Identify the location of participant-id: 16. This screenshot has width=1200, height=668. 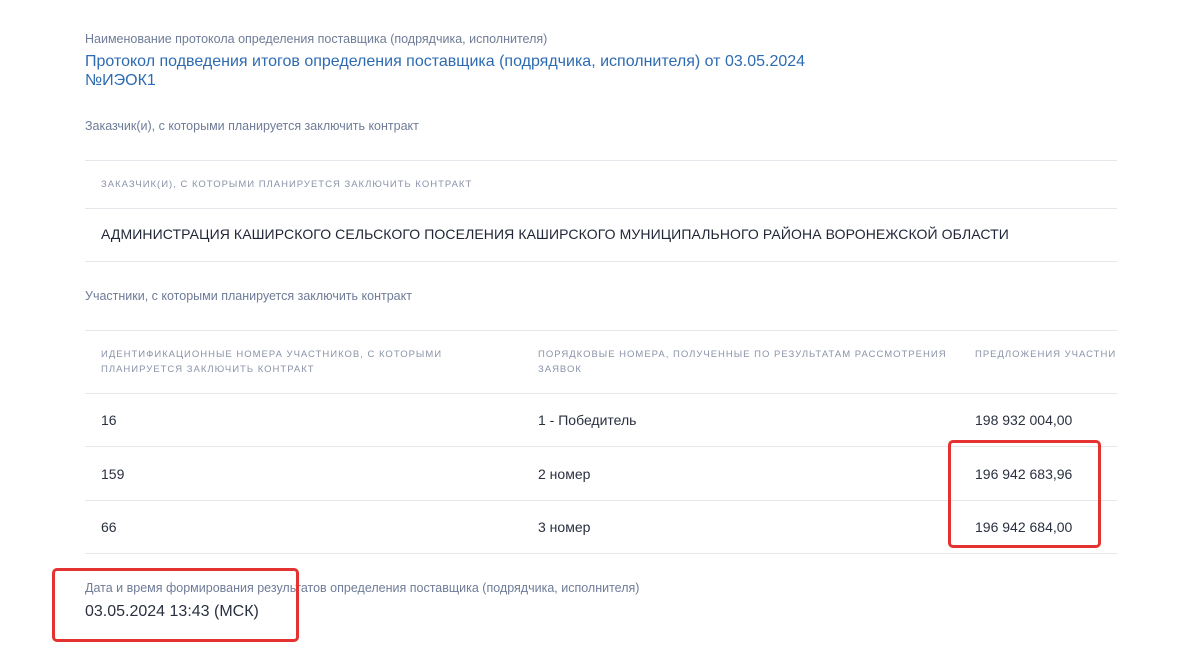
(109, 420).